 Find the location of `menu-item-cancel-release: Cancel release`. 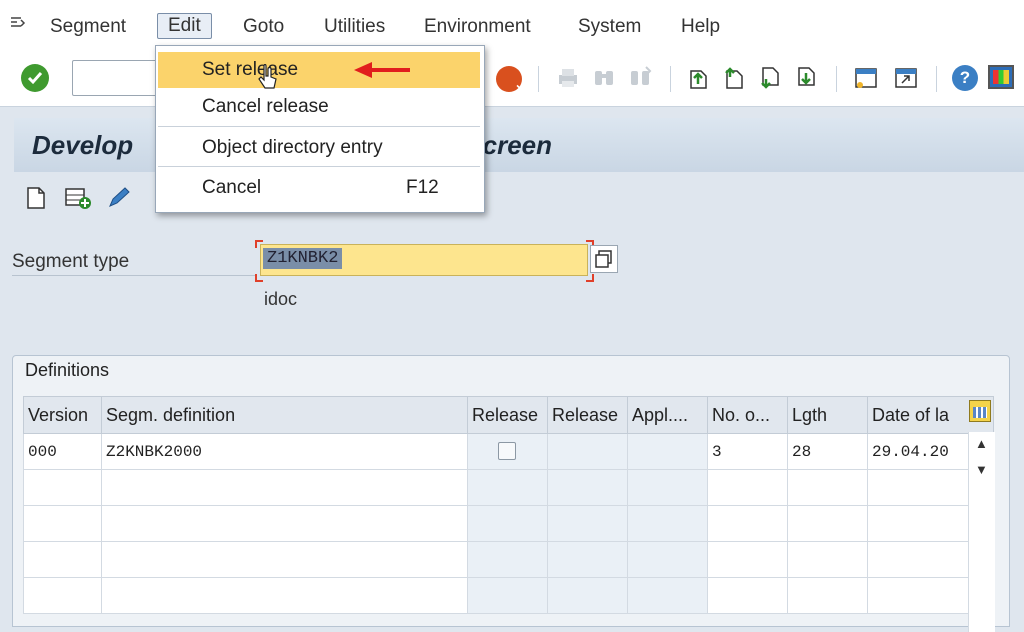

menu-item-cancel-release: Cancel release is located at coordinates (319, 107).